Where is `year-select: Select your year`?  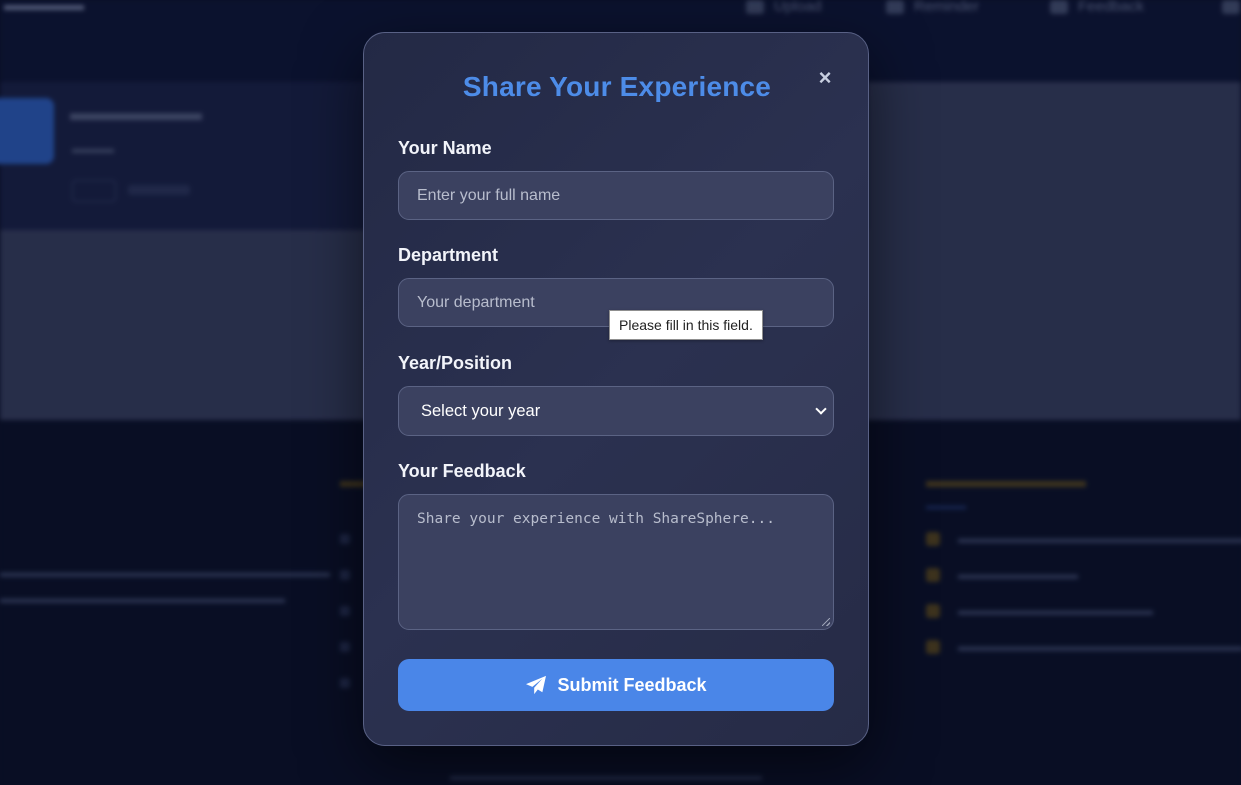 year-select: Select your year is located at coordinates (616, 411).